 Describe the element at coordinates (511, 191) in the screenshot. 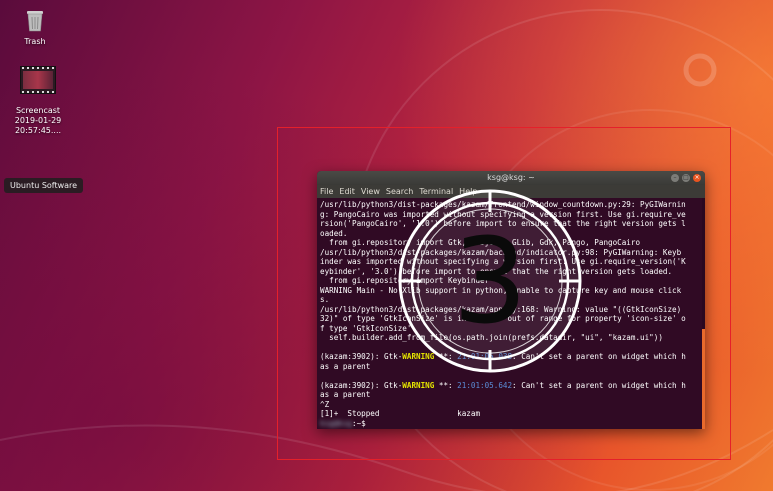

I see `terminal-menubar: File Edit View Search Terminal Help` at that location.